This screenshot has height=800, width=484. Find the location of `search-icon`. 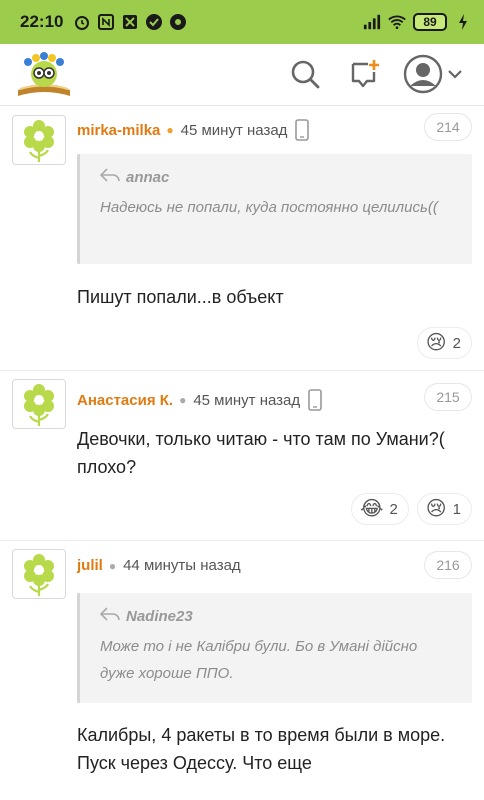

search-icon is located at coordinates (305, 76).